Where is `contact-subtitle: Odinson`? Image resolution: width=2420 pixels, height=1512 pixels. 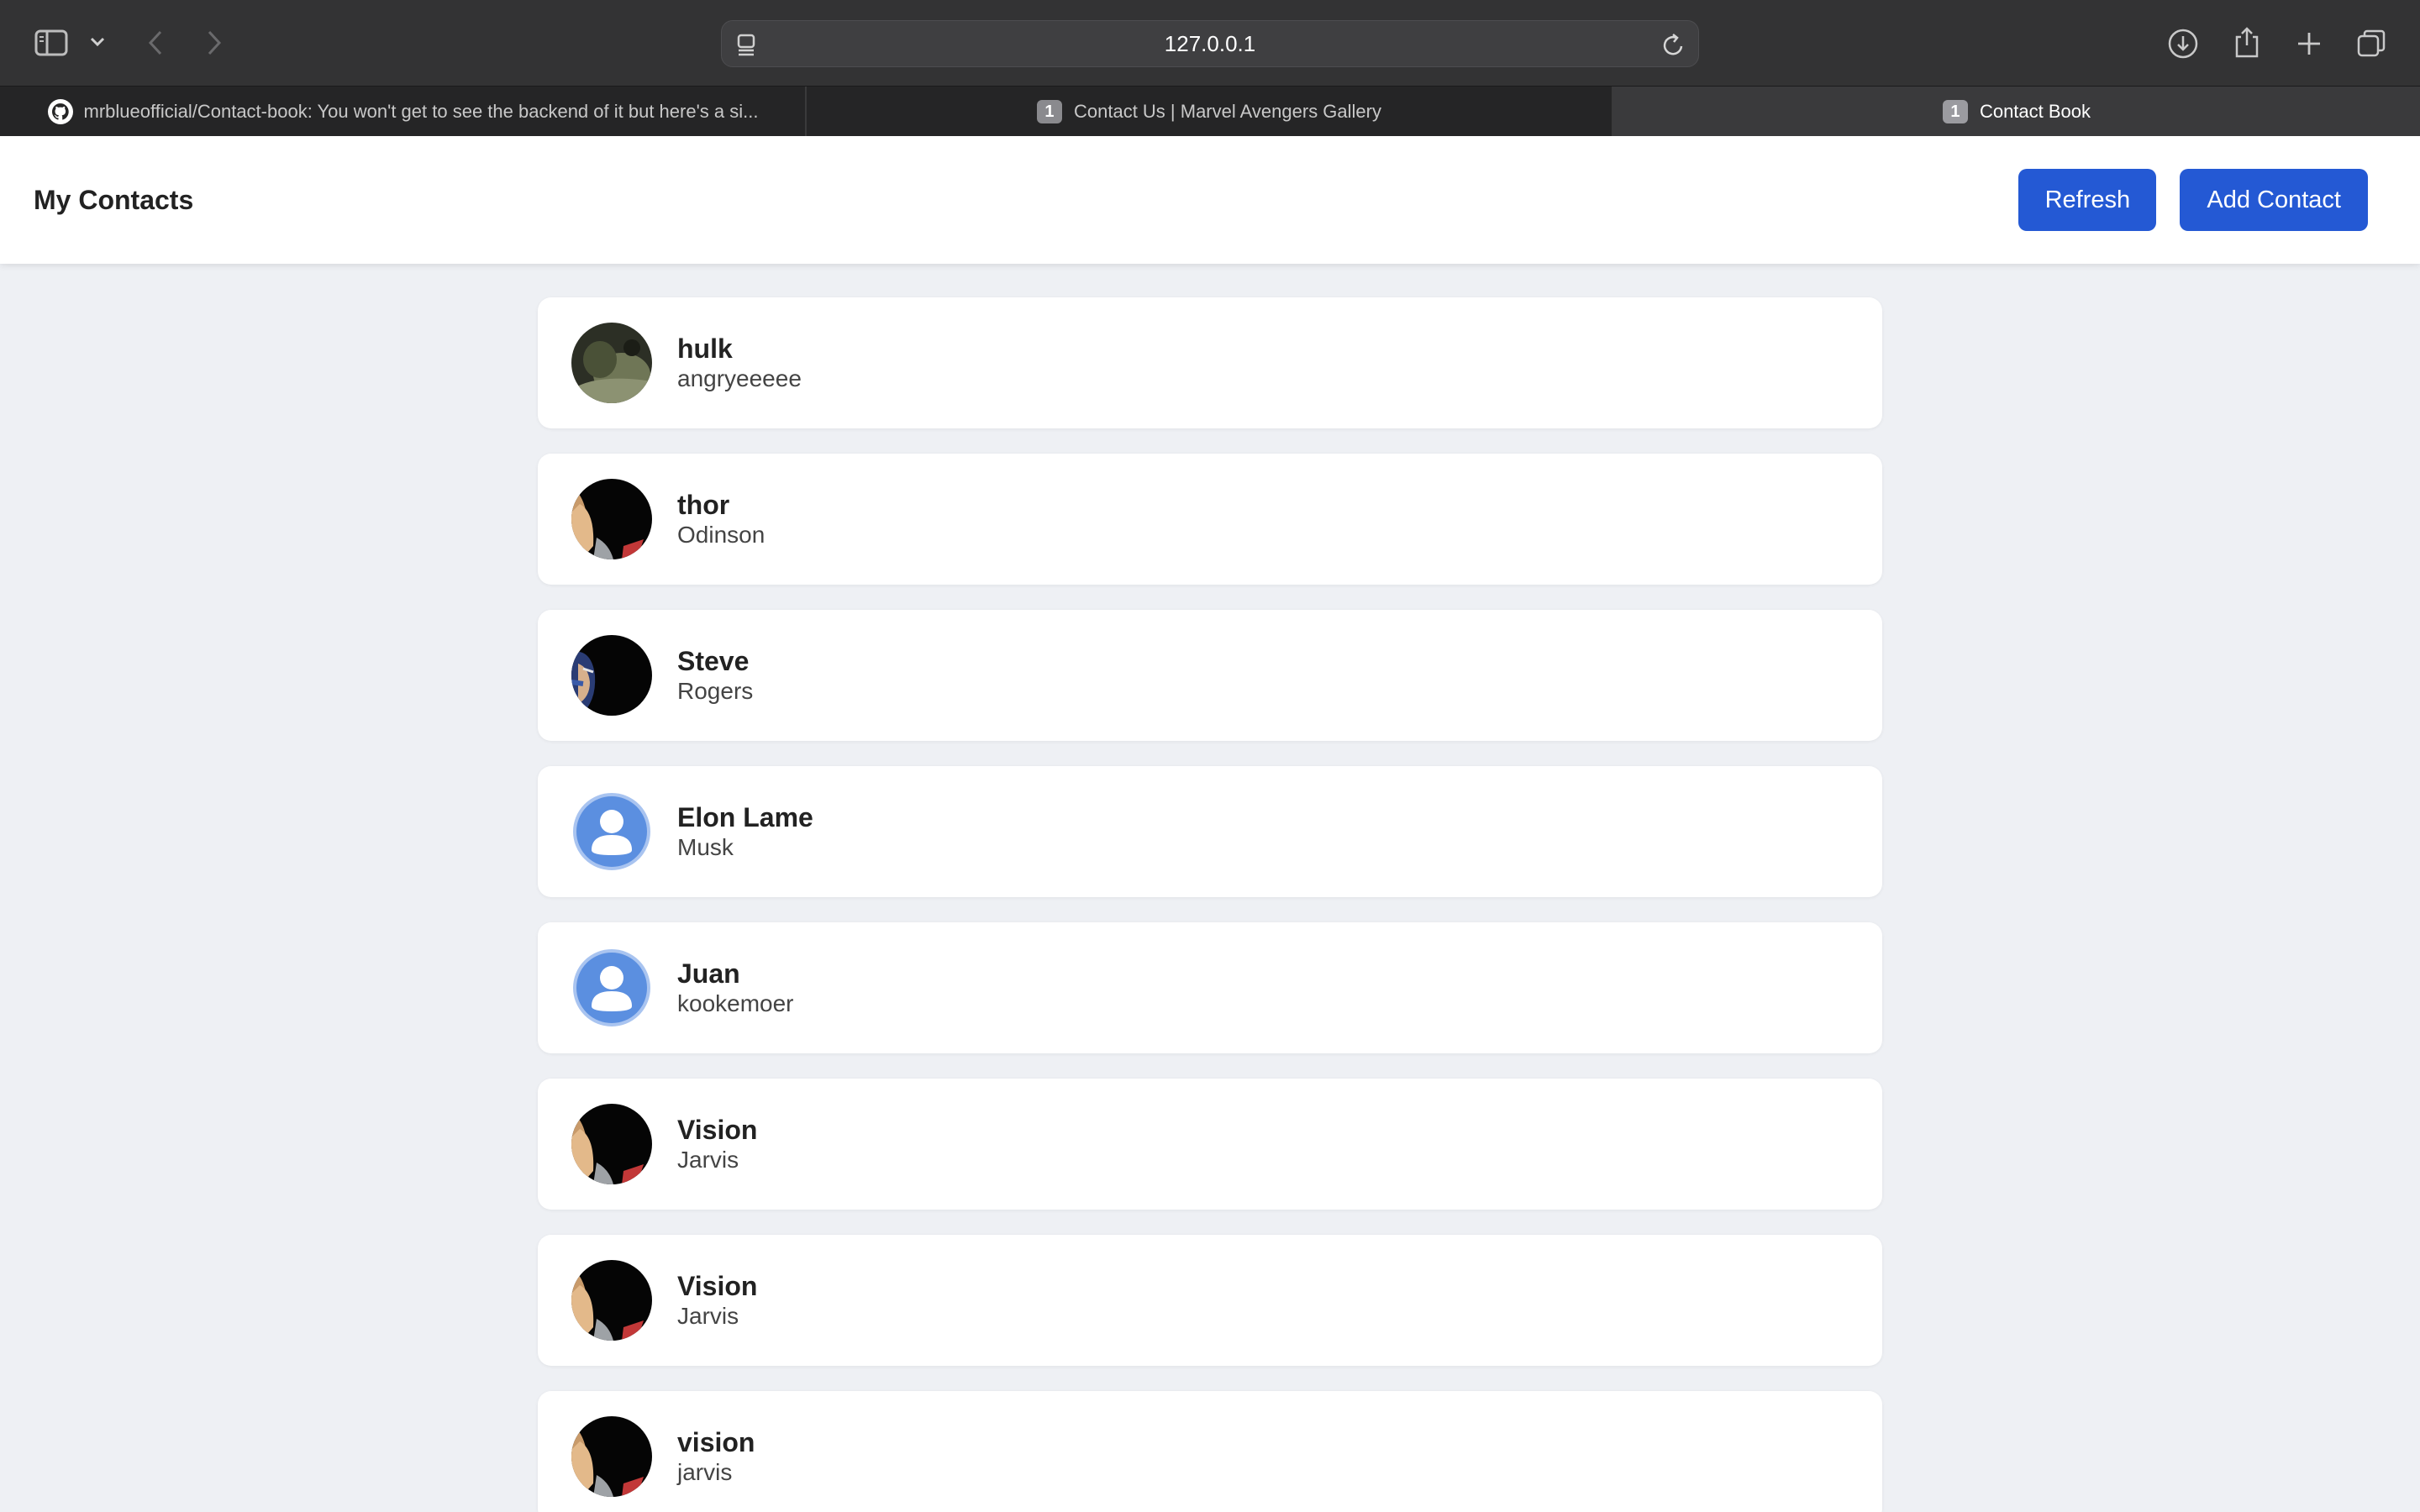 contact-subtitle: Odinson is located at coordinates (721, 535).